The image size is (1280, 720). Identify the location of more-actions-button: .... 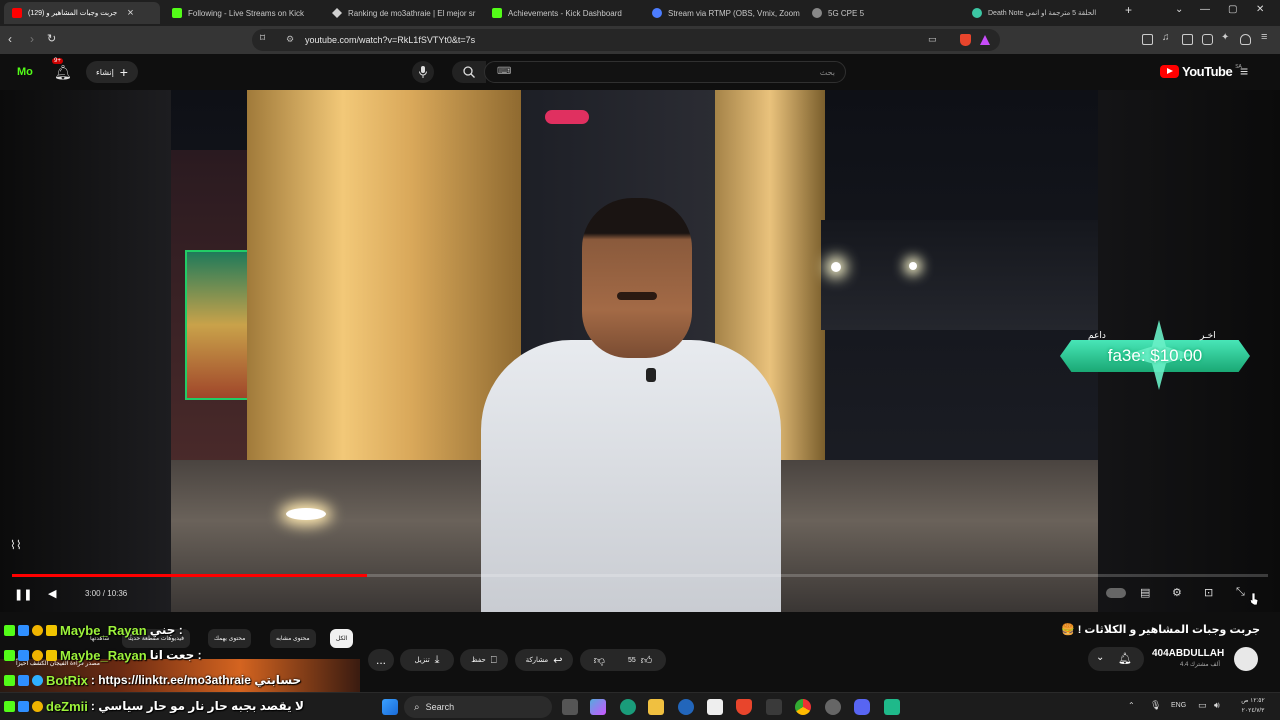
(381, 660).